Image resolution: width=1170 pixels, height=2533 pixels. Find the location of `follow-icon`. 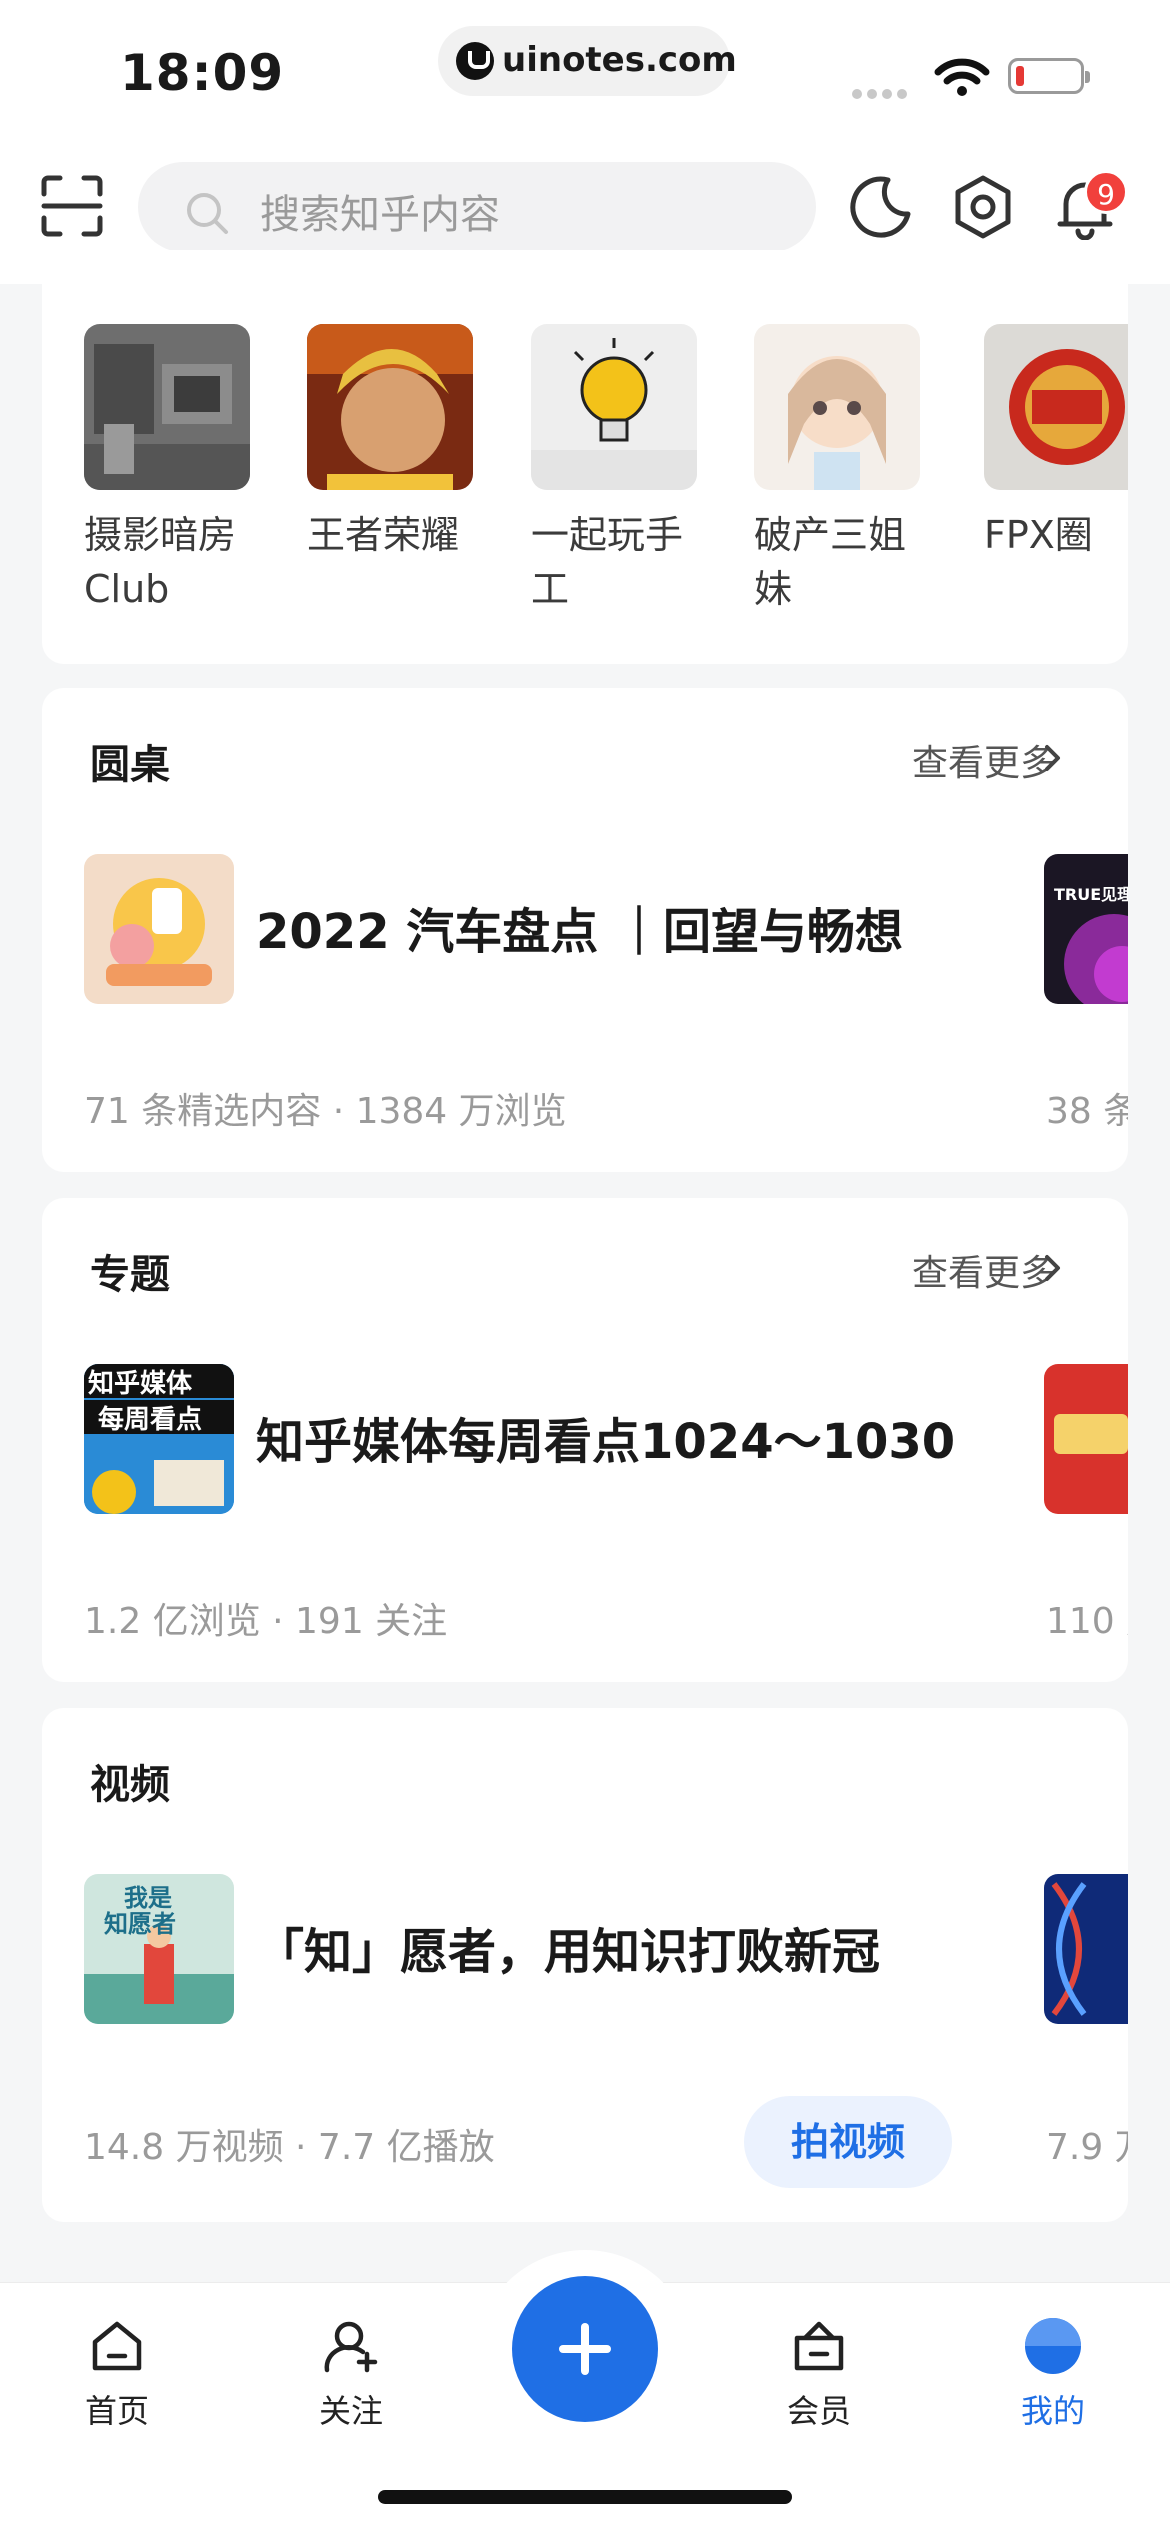

follow-icon is located at coordinates (351, 2347).